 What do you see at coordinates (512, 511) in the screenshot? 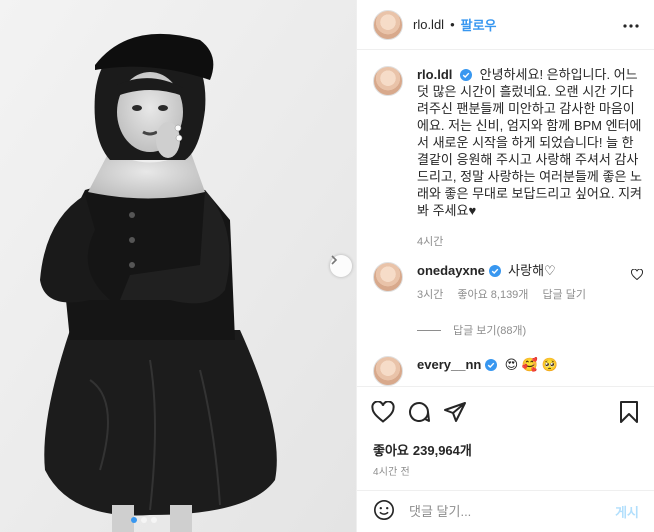
I see `comment-input` at bounding box center [512, 511].